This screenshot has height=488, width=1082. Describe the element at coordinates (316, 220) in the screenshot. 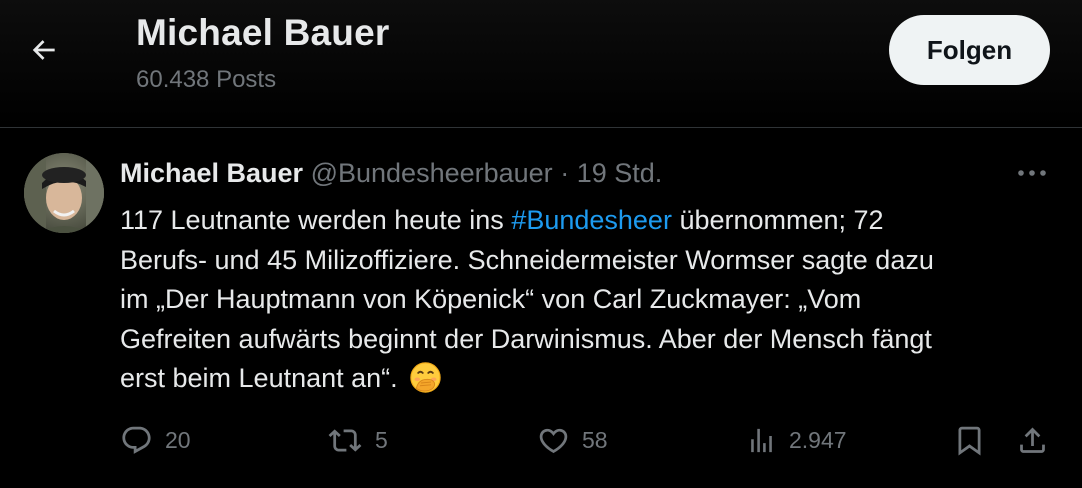

I see `tweet-text-segment: 117 Leutnante werden heute ins` at that location.